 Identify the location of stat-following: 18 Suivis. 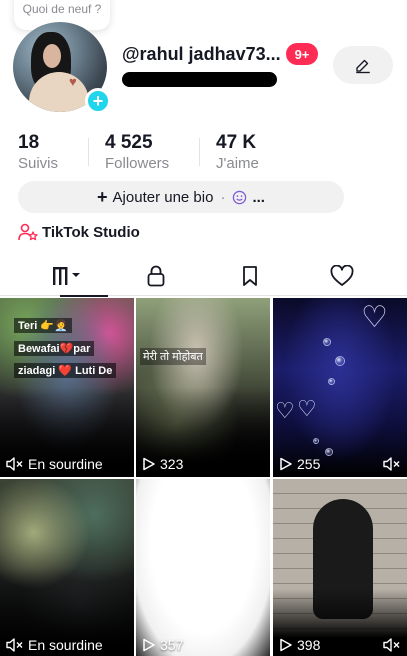
(38, 152).